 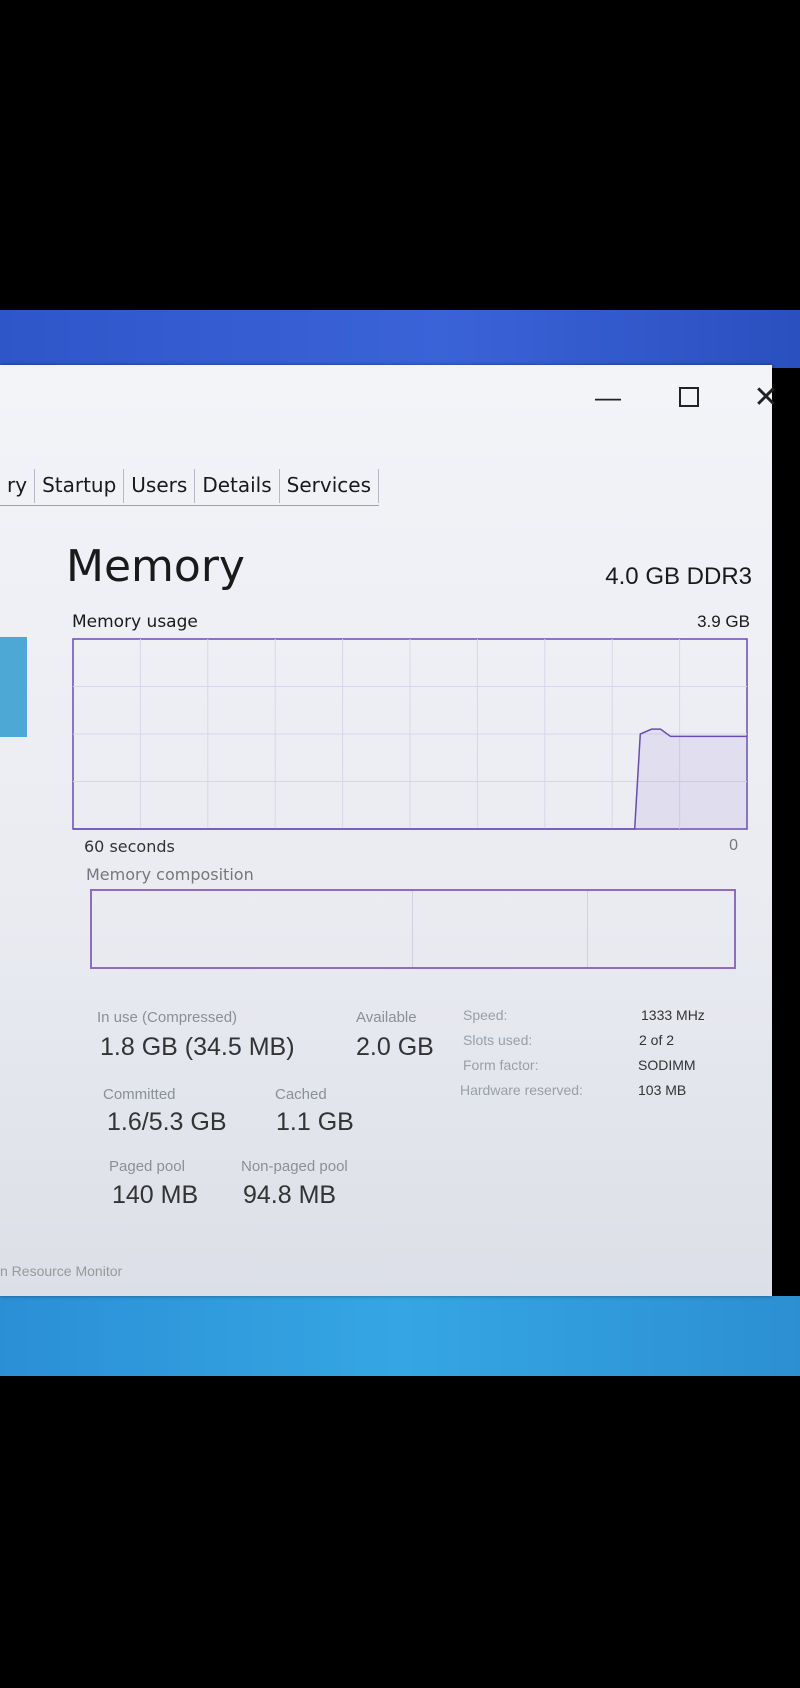 I want to click on maximize-button, so click(x=689, y=397).